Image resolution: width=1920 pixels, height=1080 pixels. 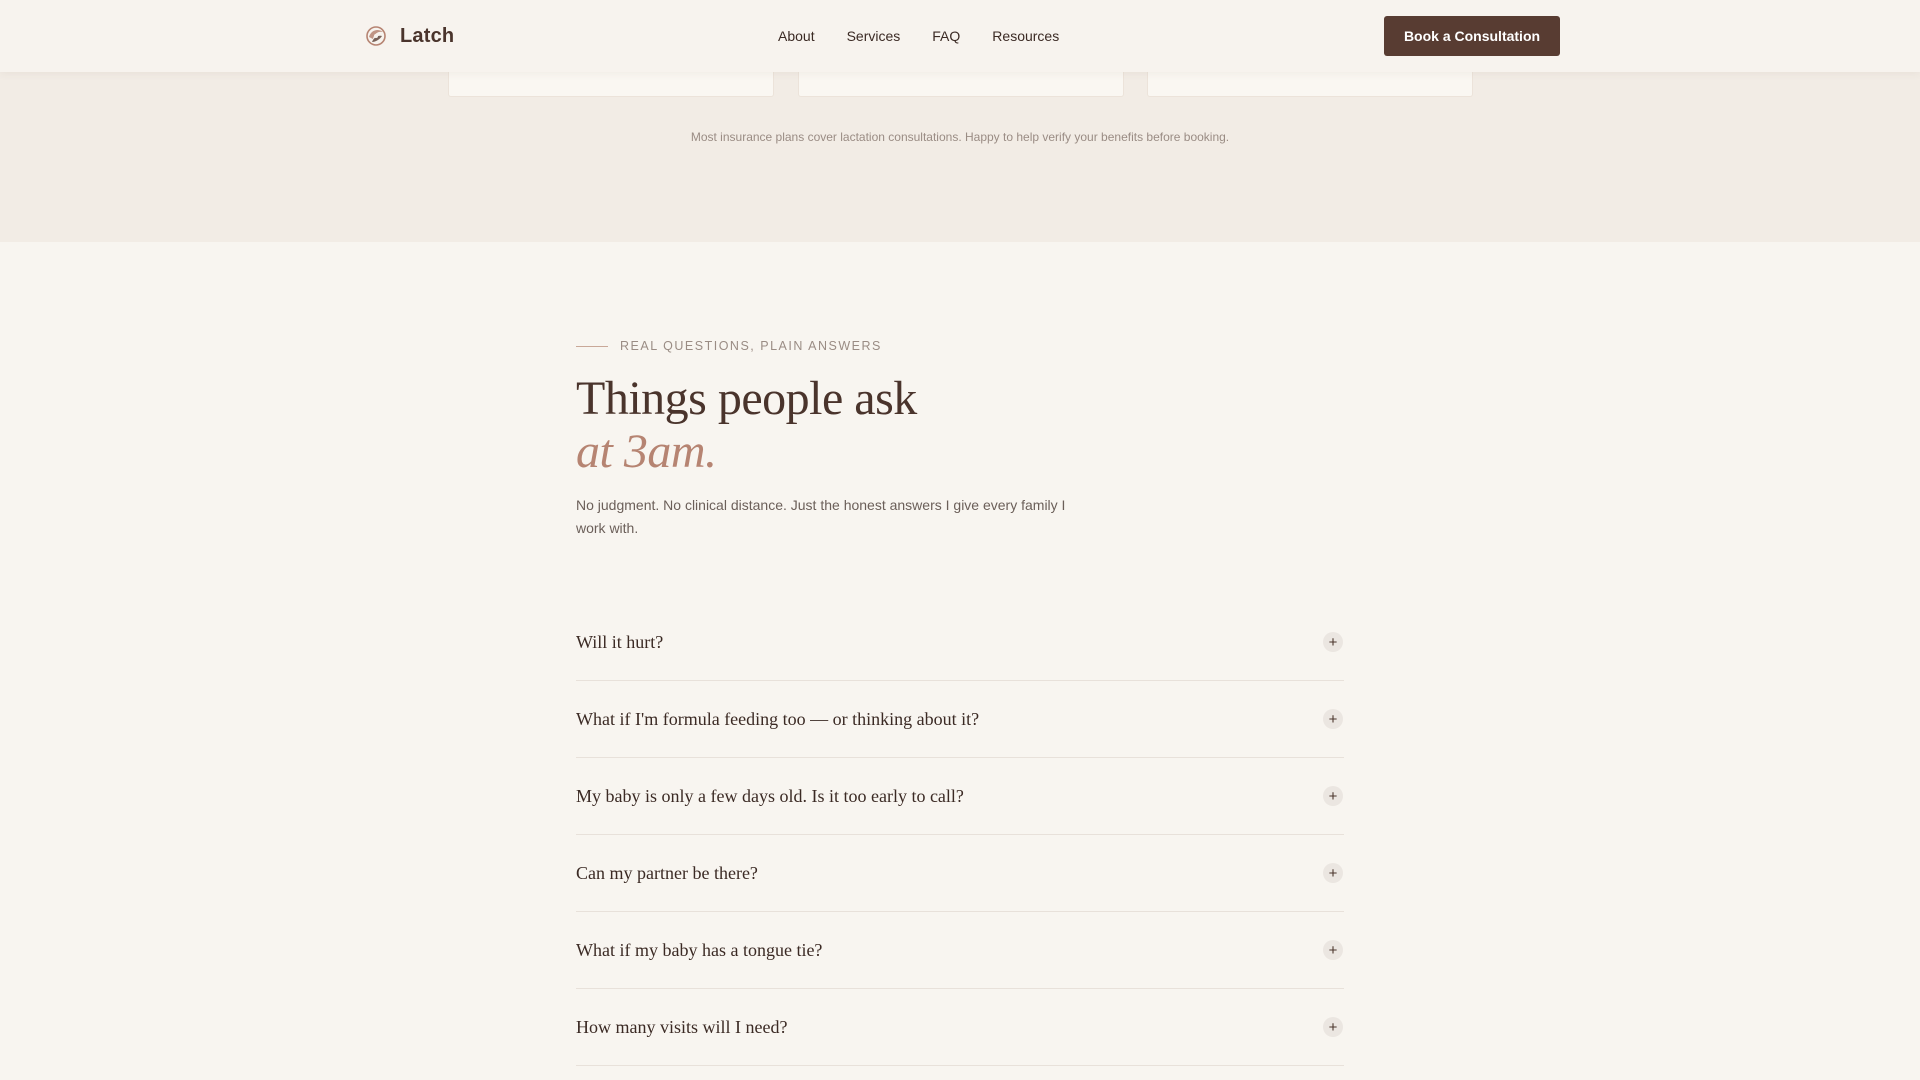 What do you see at coordinates (667, 872) in the screenshot?
I see `faq-question: Can my partner be there?` at bounding box center [667, 872].